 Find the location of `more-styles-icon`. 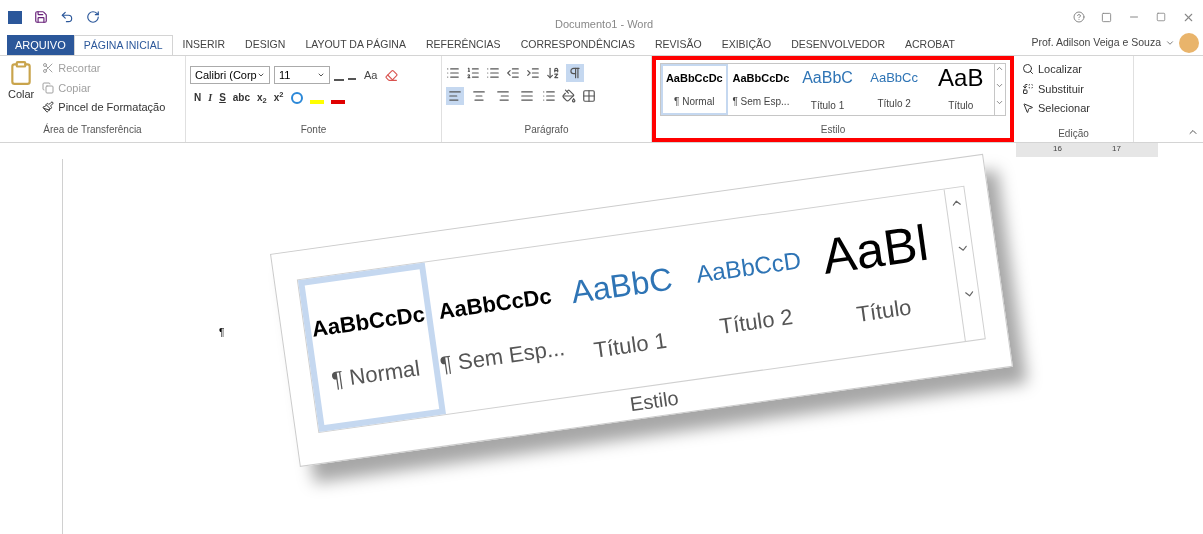

more-styles-icon is located at coordinates (1000, 102).